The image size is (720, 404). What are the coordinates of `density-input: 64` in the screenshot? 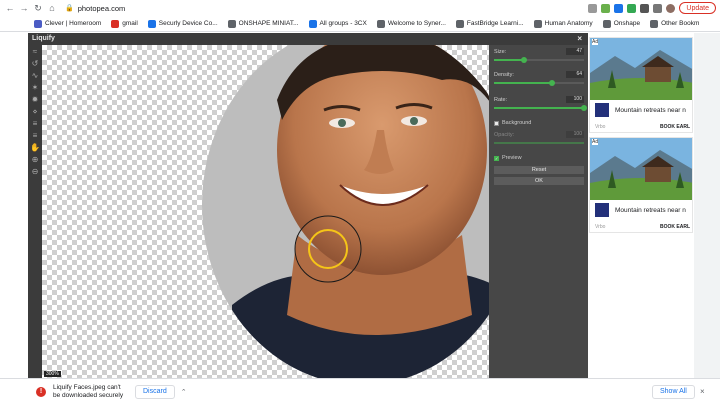 It's located at (575, 74).